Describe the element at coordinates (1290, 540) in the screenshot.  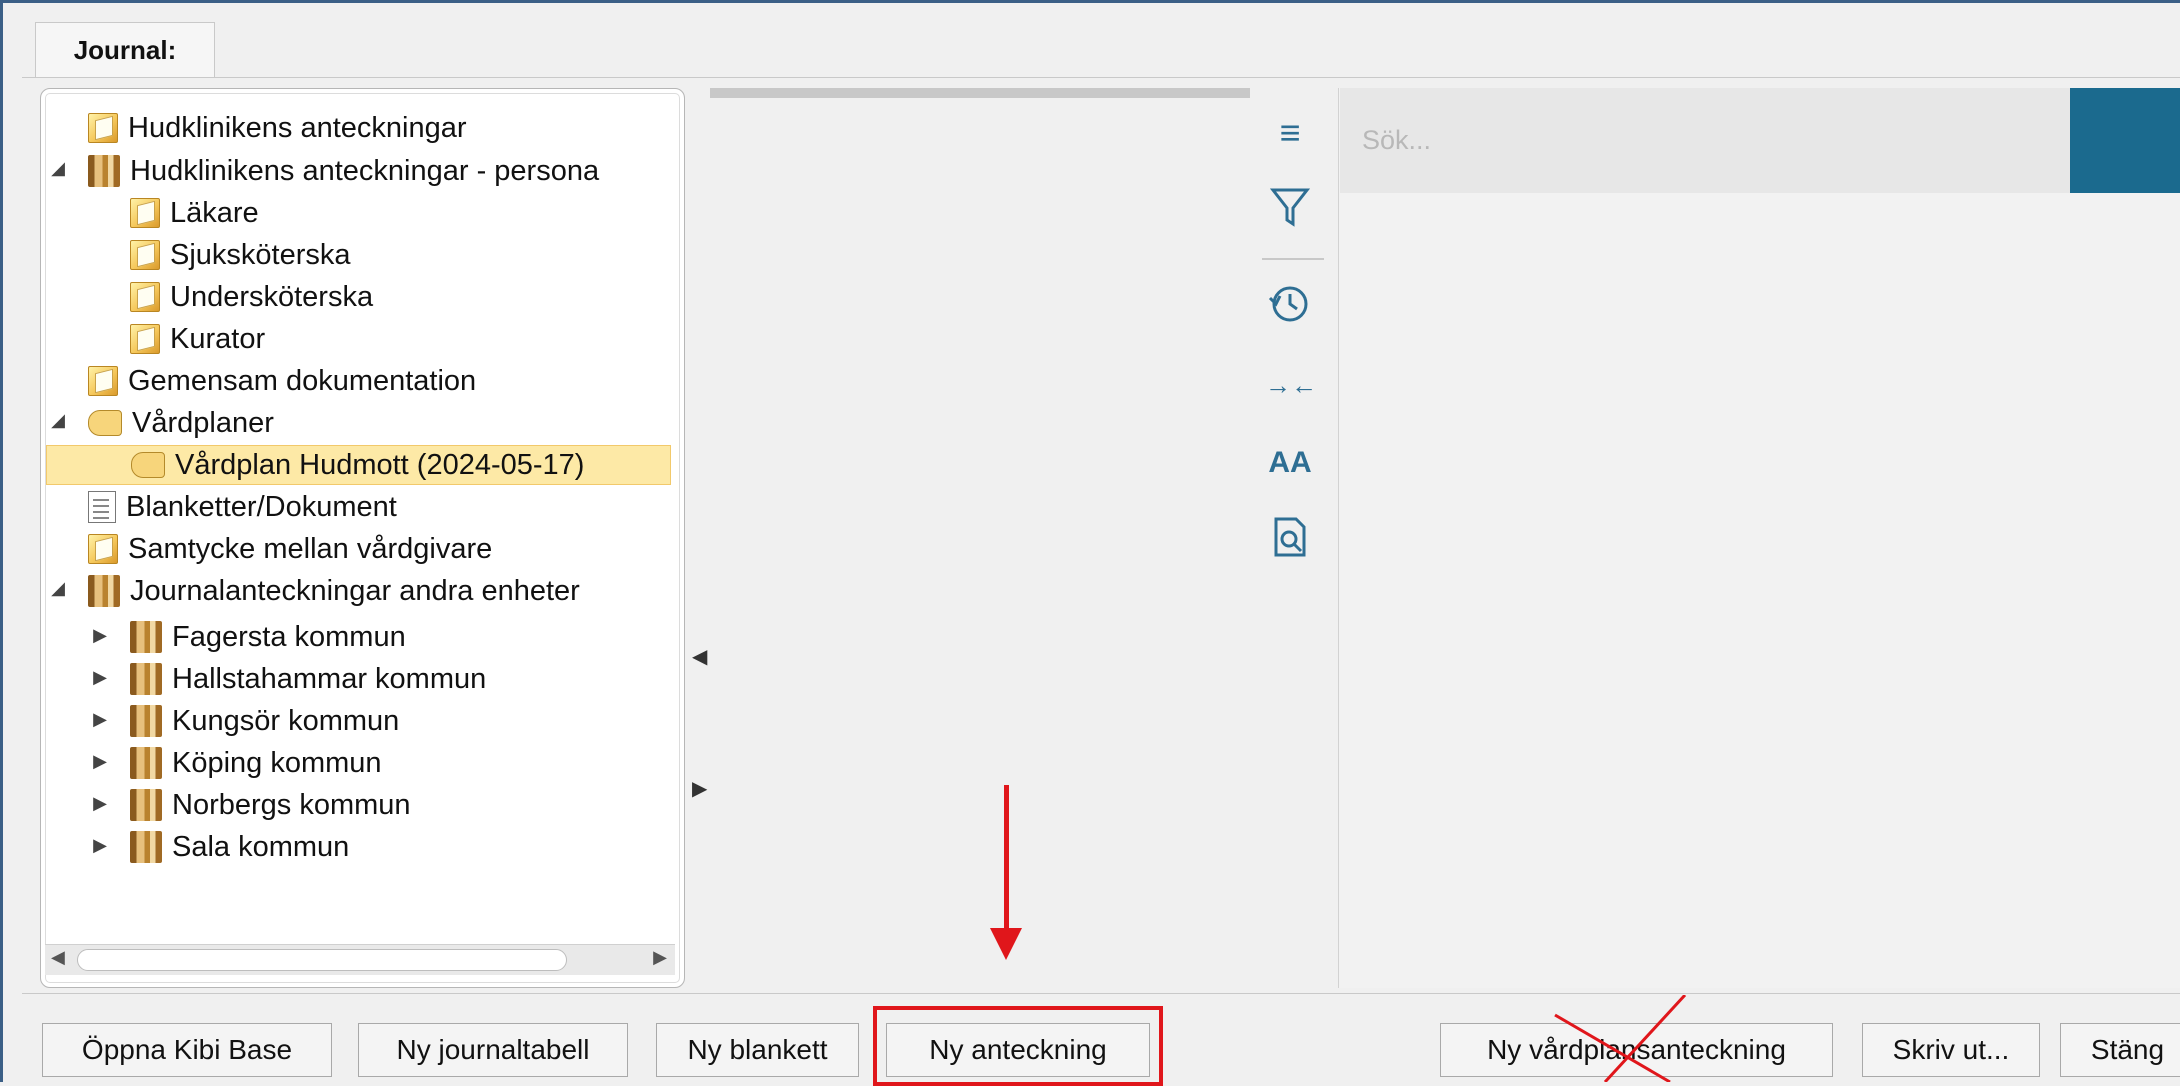
I see `document-preview-icon` at that location.